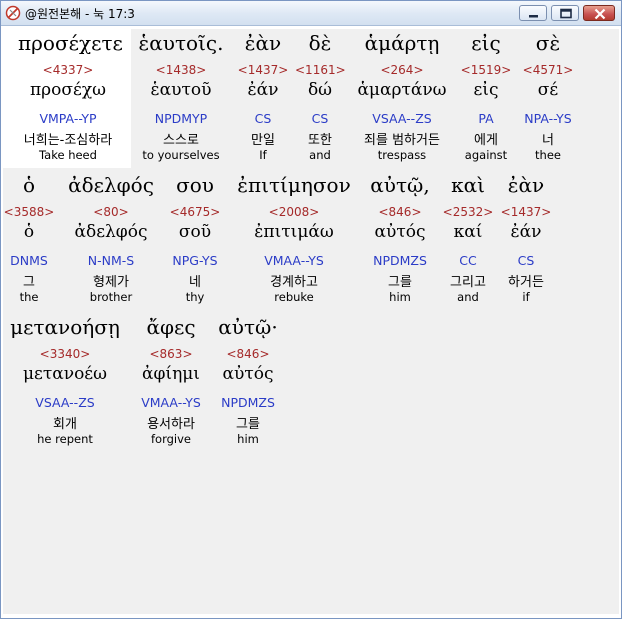 The width and height of the screenshot is (622, 619). What do you see at coordinates (65, 439) in the screenshot?
I see `english-gloss: he repent` at bounding box center [65, 439].